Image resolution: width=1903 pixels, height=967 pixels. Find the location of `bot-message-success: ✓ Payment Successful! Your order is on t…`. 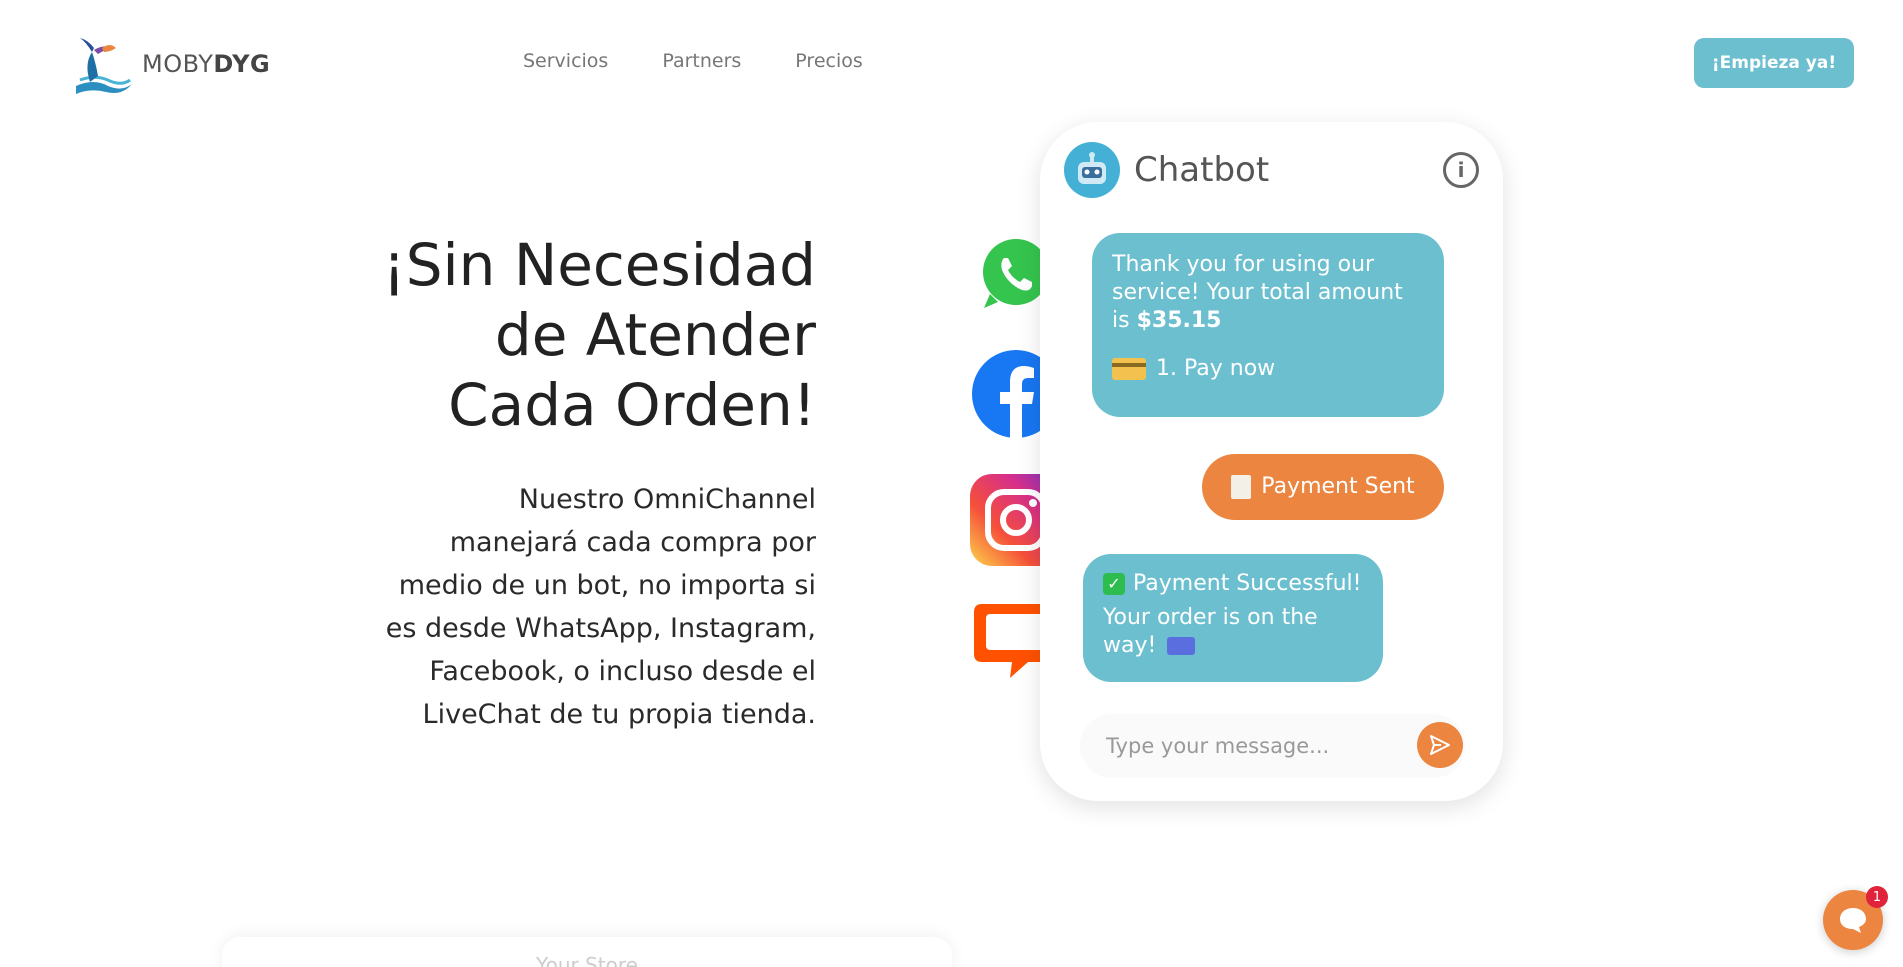

bot-message-success: ✓ Payment Successful! Your order is on t… is located at coordinates (1233, 618).